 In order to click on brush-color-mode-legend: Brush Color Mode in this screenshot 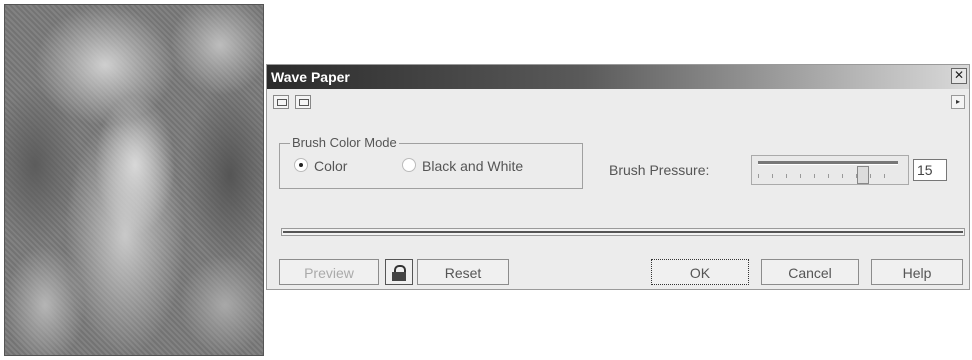, I will do `click(344, 142)`.